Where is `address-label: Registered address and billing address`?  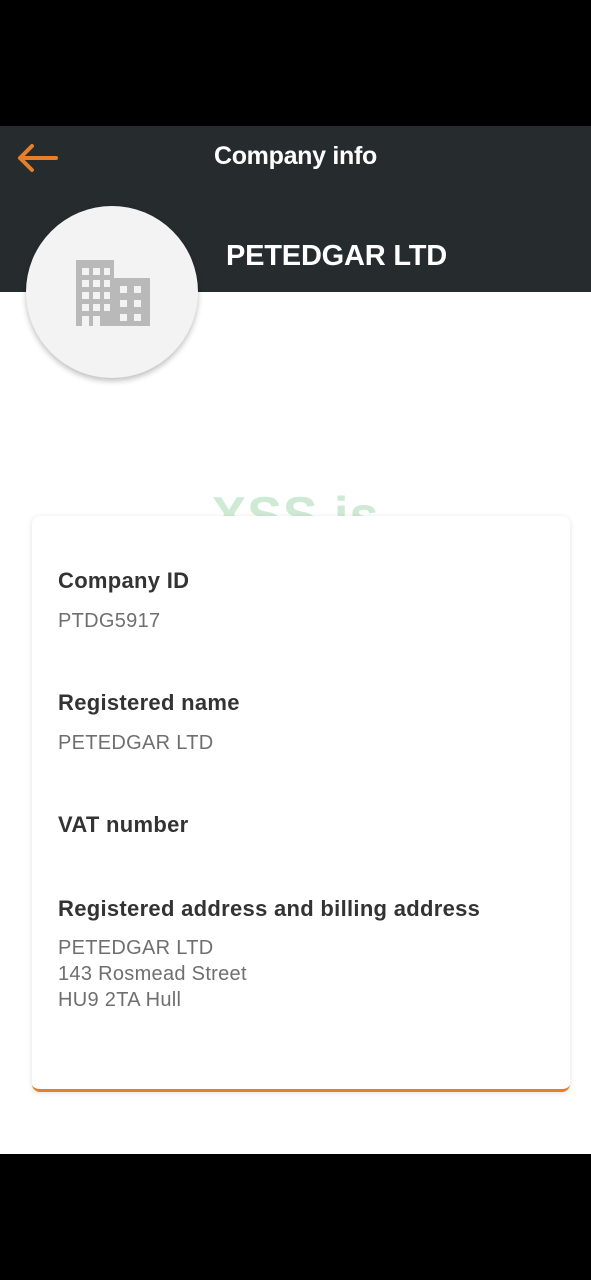
address-label: Registered address and billing address is located at coordinates (269, 908).